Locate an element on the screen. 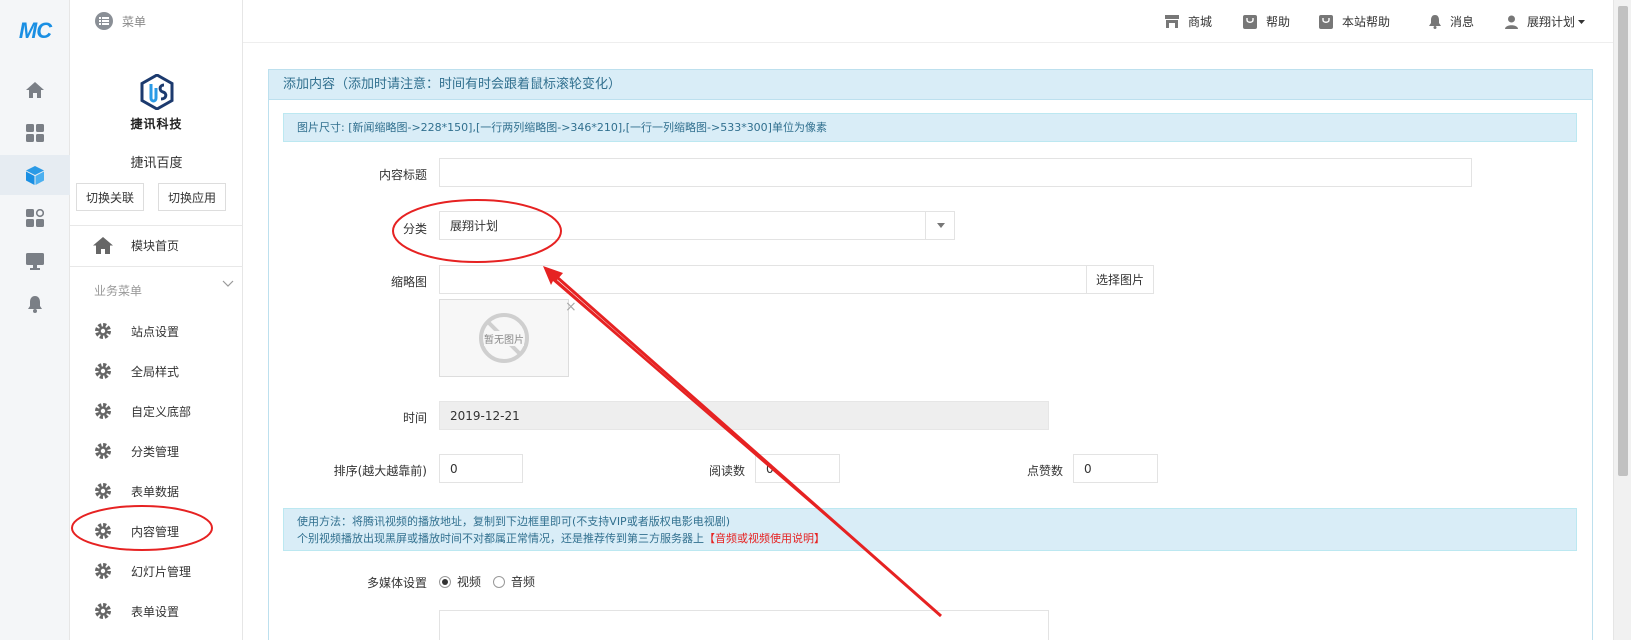  caret-down-icon is located at coordinates (1582, 21).